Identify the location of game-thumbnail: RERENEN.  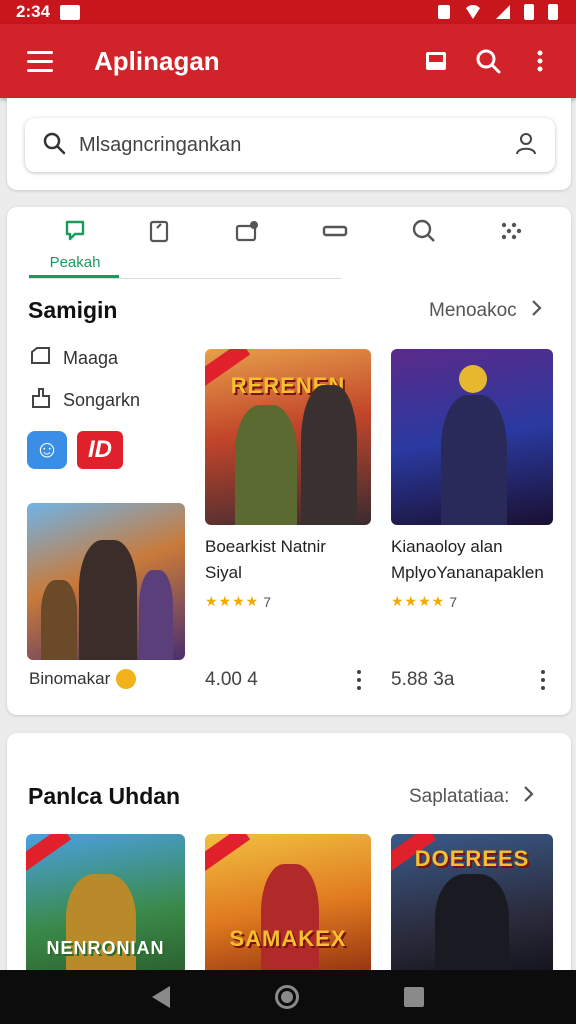
(288, 437).